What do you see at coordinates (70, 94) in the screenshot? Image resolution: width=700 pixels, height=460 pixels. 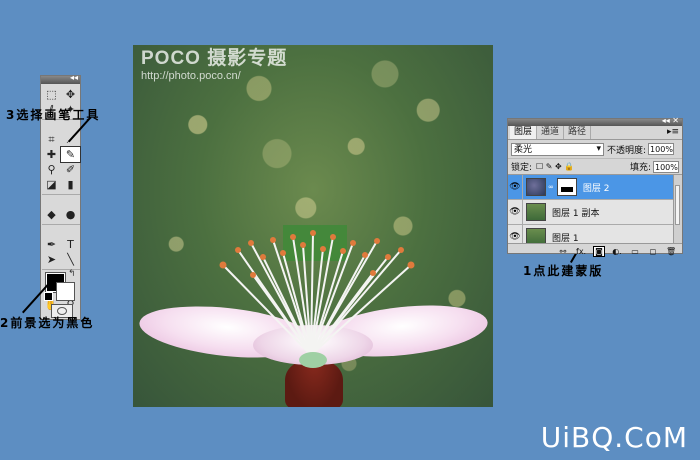 I see `move-icon: ✥` at bounding box center [70, 94].